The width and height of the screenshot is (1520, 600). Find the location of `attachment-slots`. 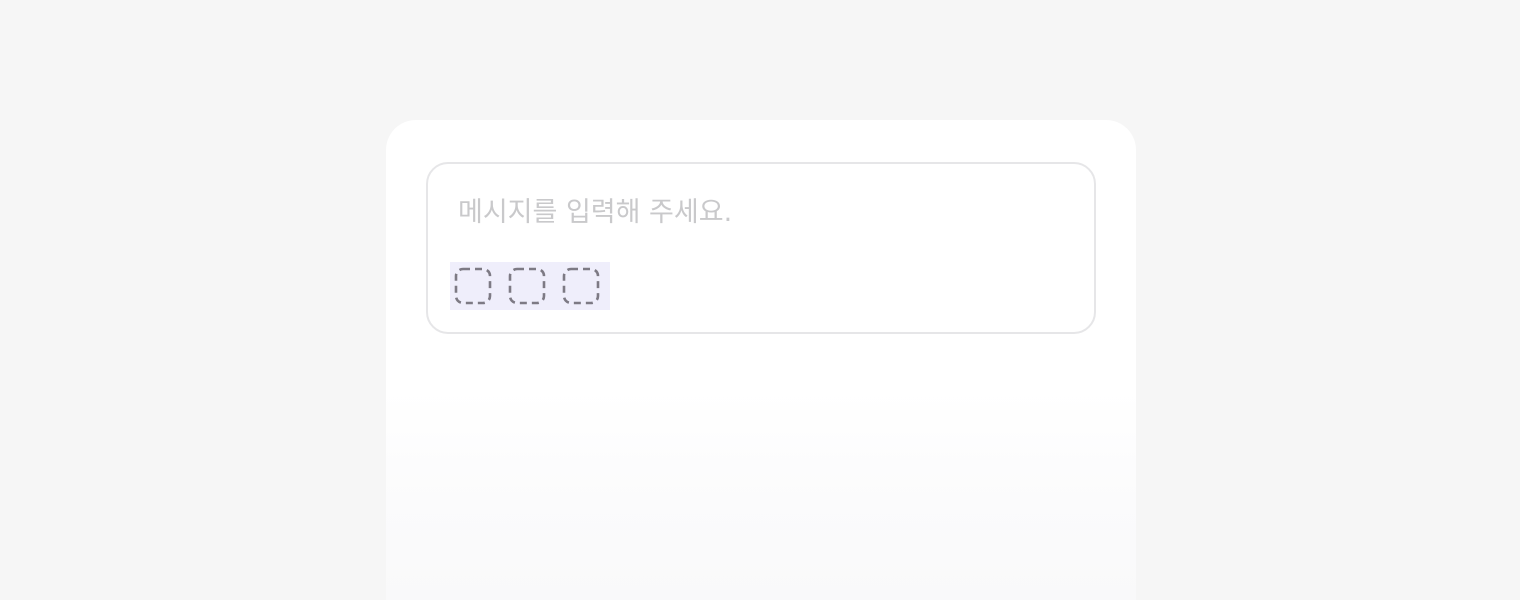

attachment-slots is located at coordinates (530, 286).